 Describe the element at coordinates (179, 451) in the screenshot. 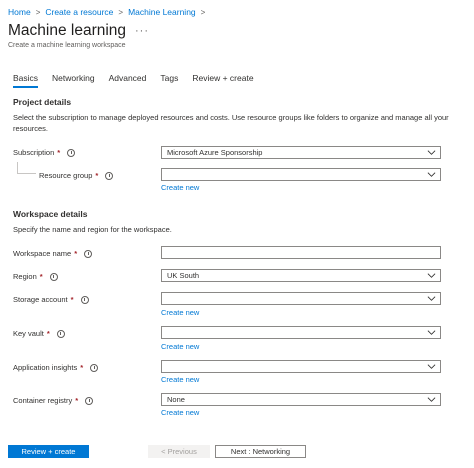

I see `previous-button: < Previous` at that location.